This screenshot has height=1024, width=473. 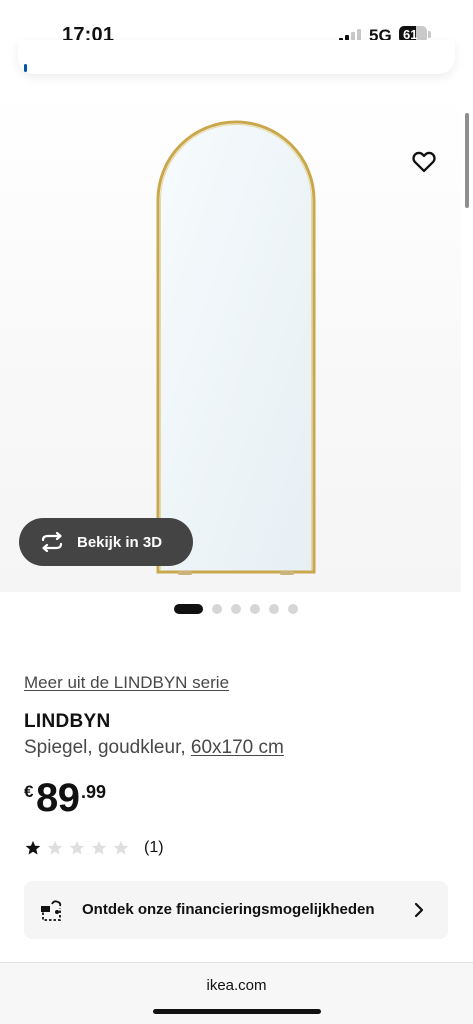 I want to click on price-integer: 89, so click(x=58, y=798).